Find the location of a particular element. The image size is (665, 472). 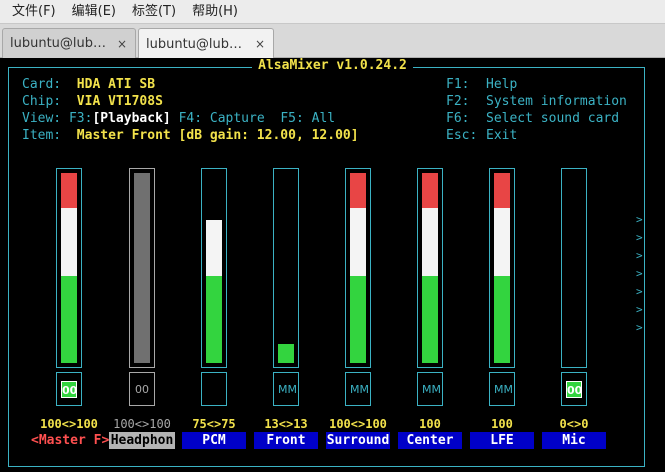

view-capture: F4: Capture is located at coordinates (222, 118).